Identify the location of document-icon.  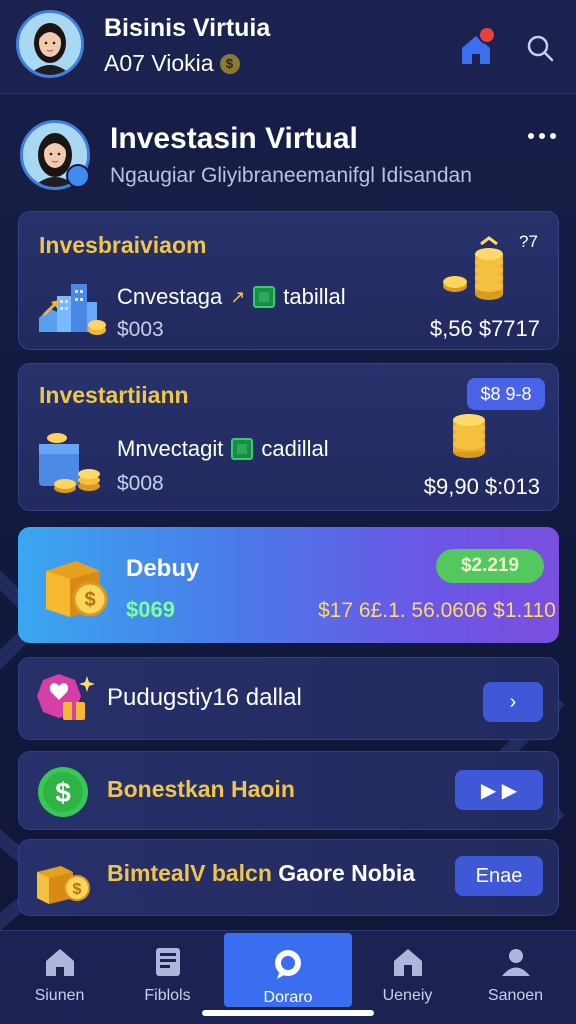
(167, 962).